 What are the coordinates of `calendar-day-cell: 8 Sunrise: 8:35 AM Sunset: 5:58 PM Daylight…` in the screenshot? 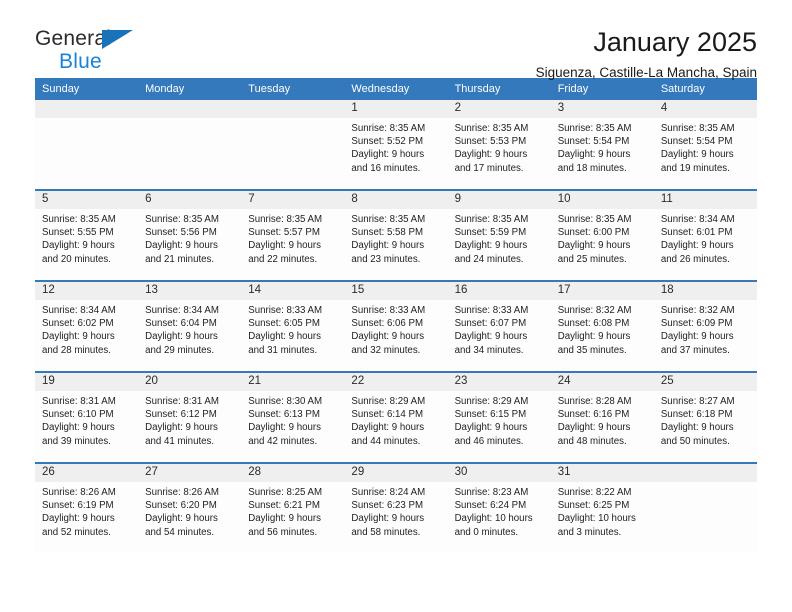 It's located at (396, 235).